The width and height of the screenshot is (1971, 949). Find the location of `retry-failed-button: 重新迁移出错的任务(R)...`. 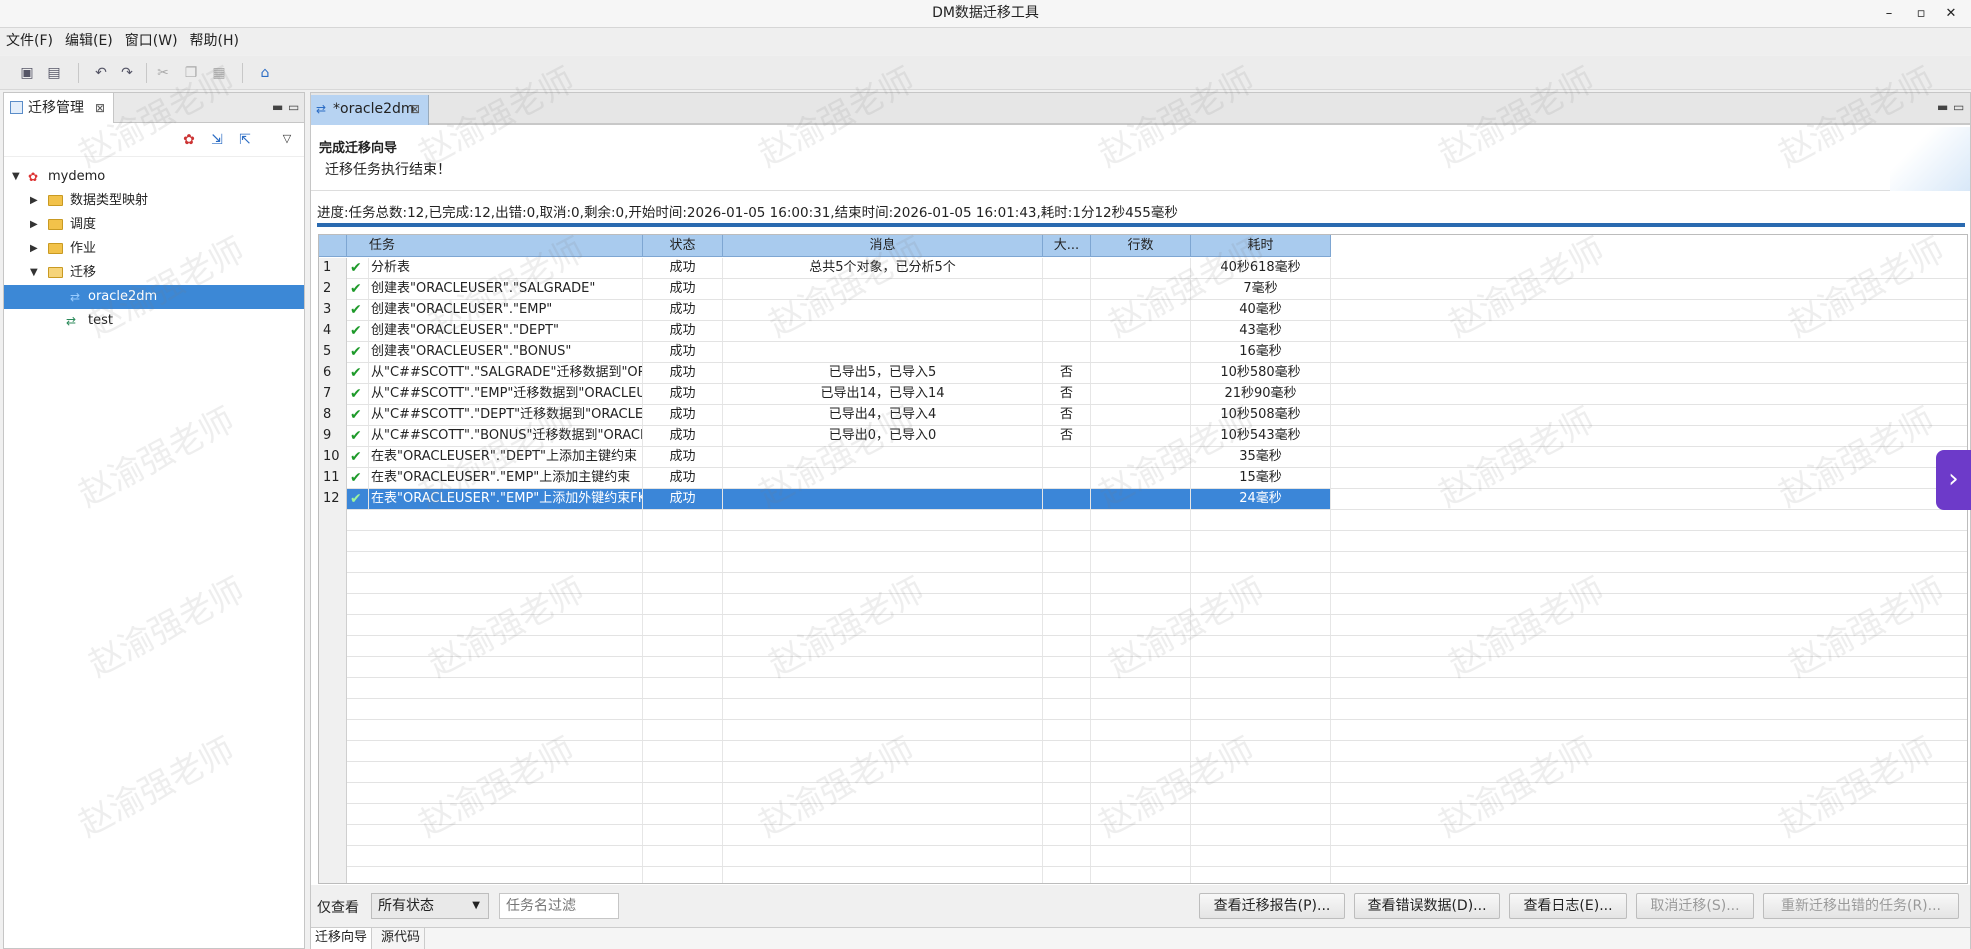

retry-failed-button: 重新迁移出错的任务(R)... is located at coordinates (1861, 906).